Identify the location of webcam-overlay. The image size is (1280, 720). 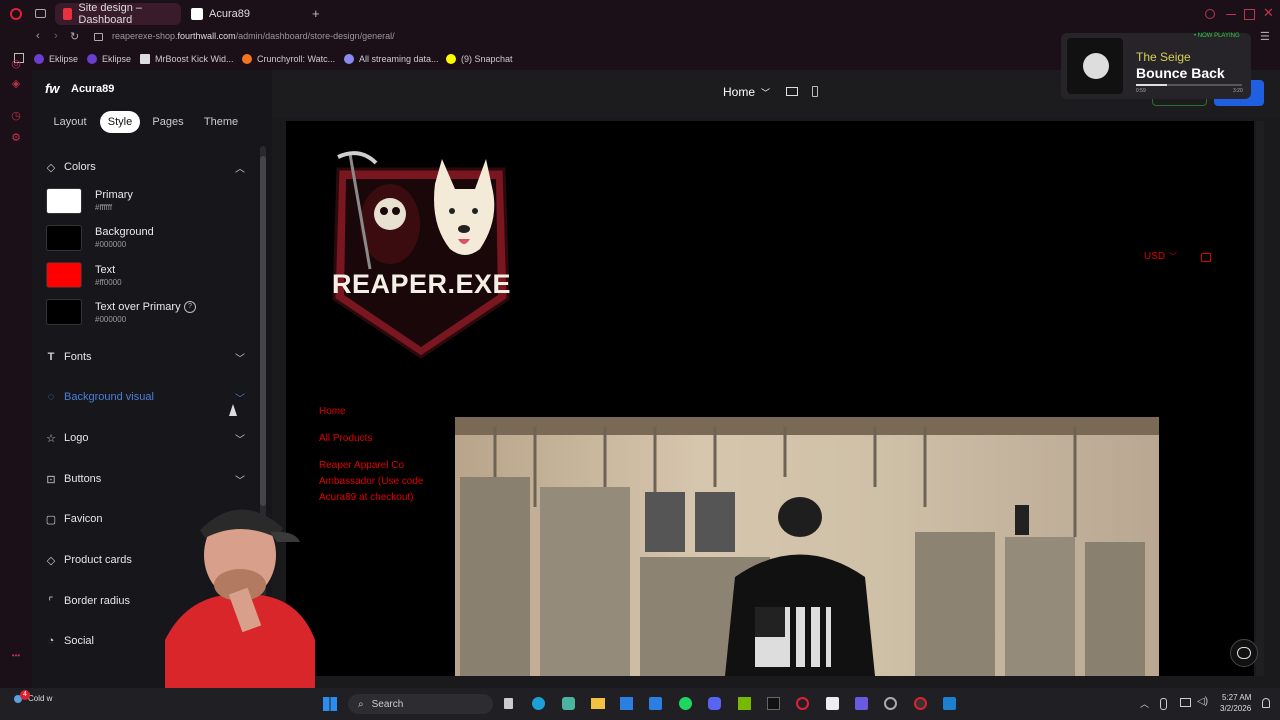
(240, 589).